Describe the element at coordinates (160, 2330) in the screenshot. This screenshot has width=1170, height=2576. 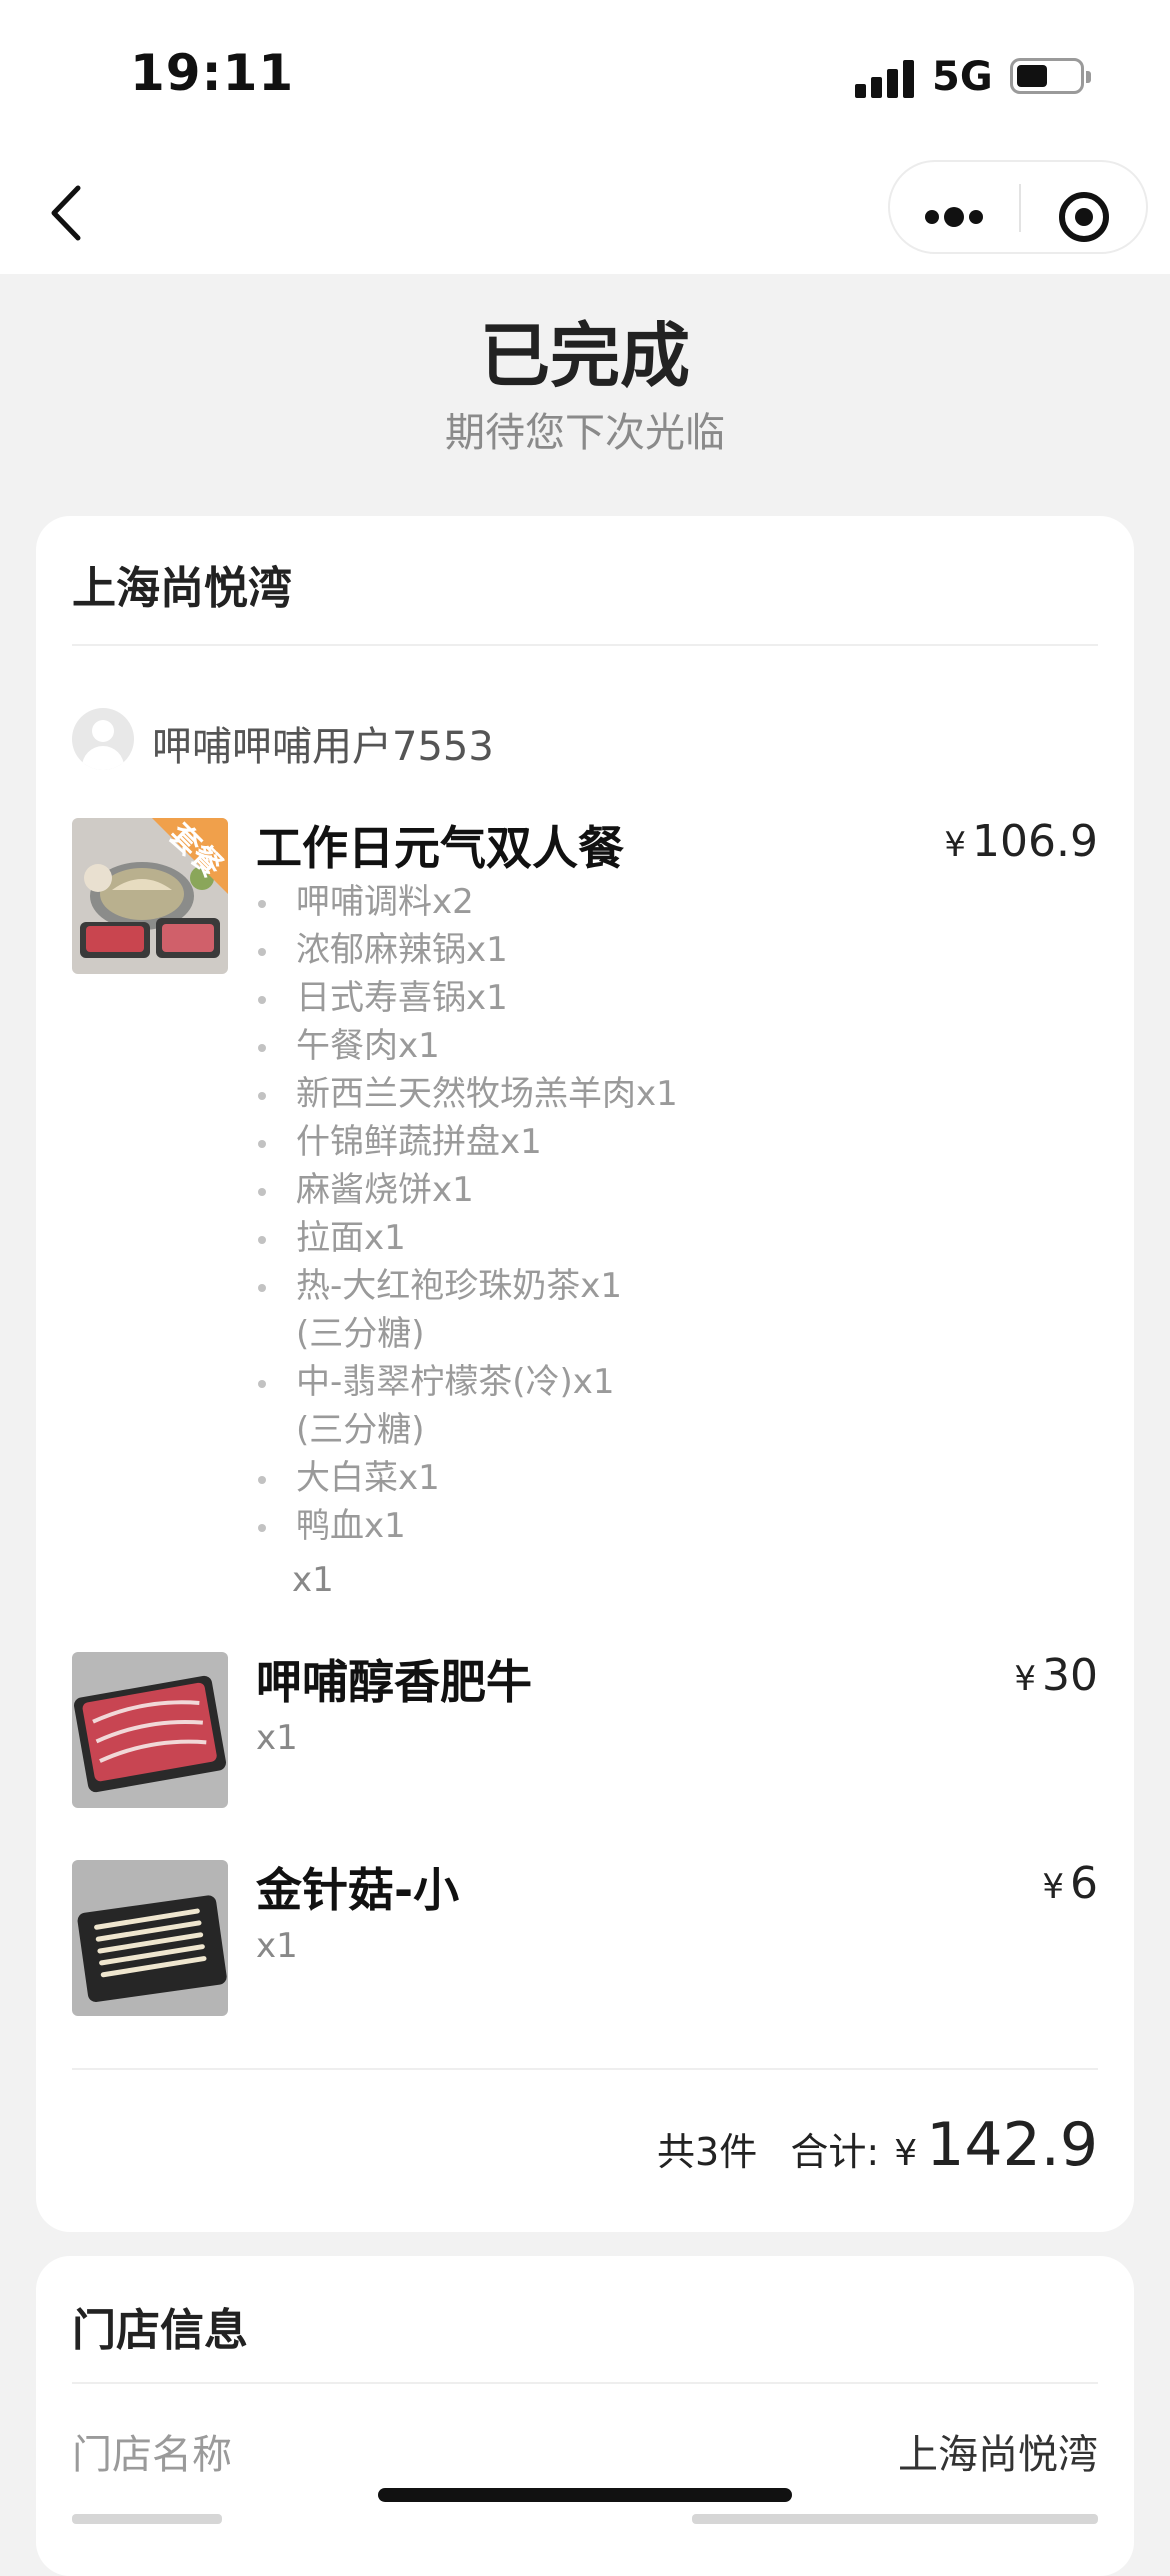
I see `store-info-title: 门店信息` at that location.